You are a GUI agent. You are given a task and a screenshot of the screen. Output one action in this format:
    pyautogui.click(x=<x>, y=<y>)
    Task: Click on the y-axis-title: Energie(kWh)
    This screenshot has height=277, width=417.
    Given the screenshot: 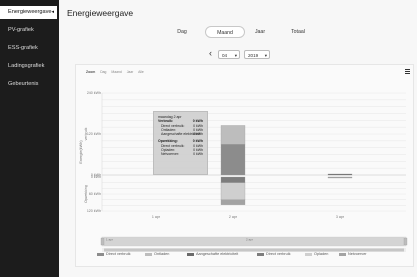 What is the action you would take?
    pyautogui.click(x=81, y=152)
    